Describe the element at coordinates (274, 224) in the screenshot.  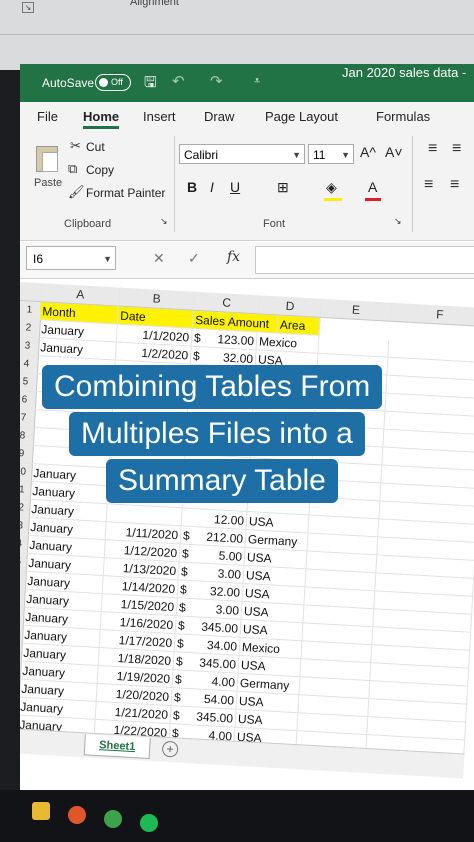
I see `font-group-label: Font` at that location.